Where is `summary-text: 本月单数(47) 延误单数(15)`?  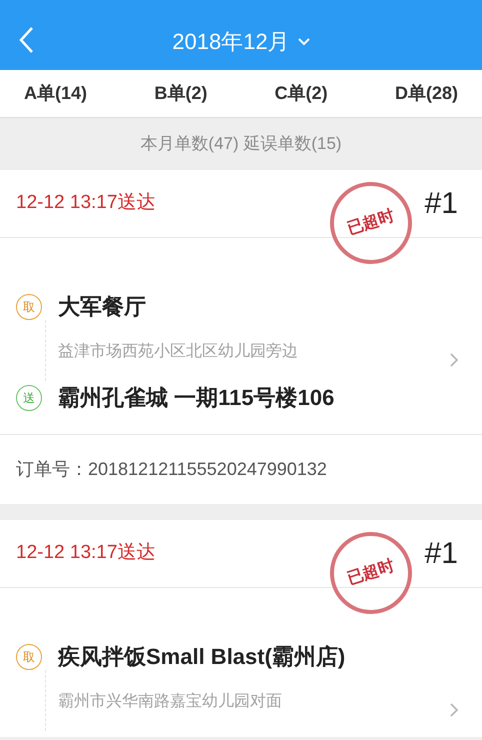 summary-text: 本月单数(47) 延误单数(15) is located at coordinates (241, 144).